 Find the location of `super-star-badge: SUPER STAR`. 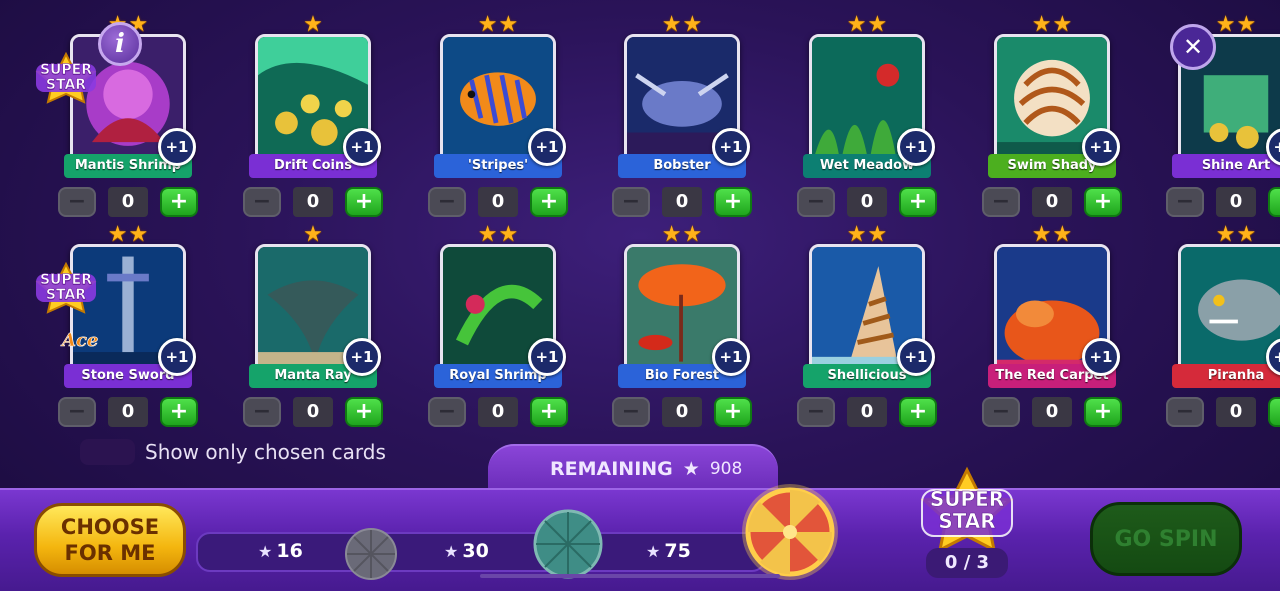

super-star-badge: SUPER STAR is located at coordinates (66, 288).